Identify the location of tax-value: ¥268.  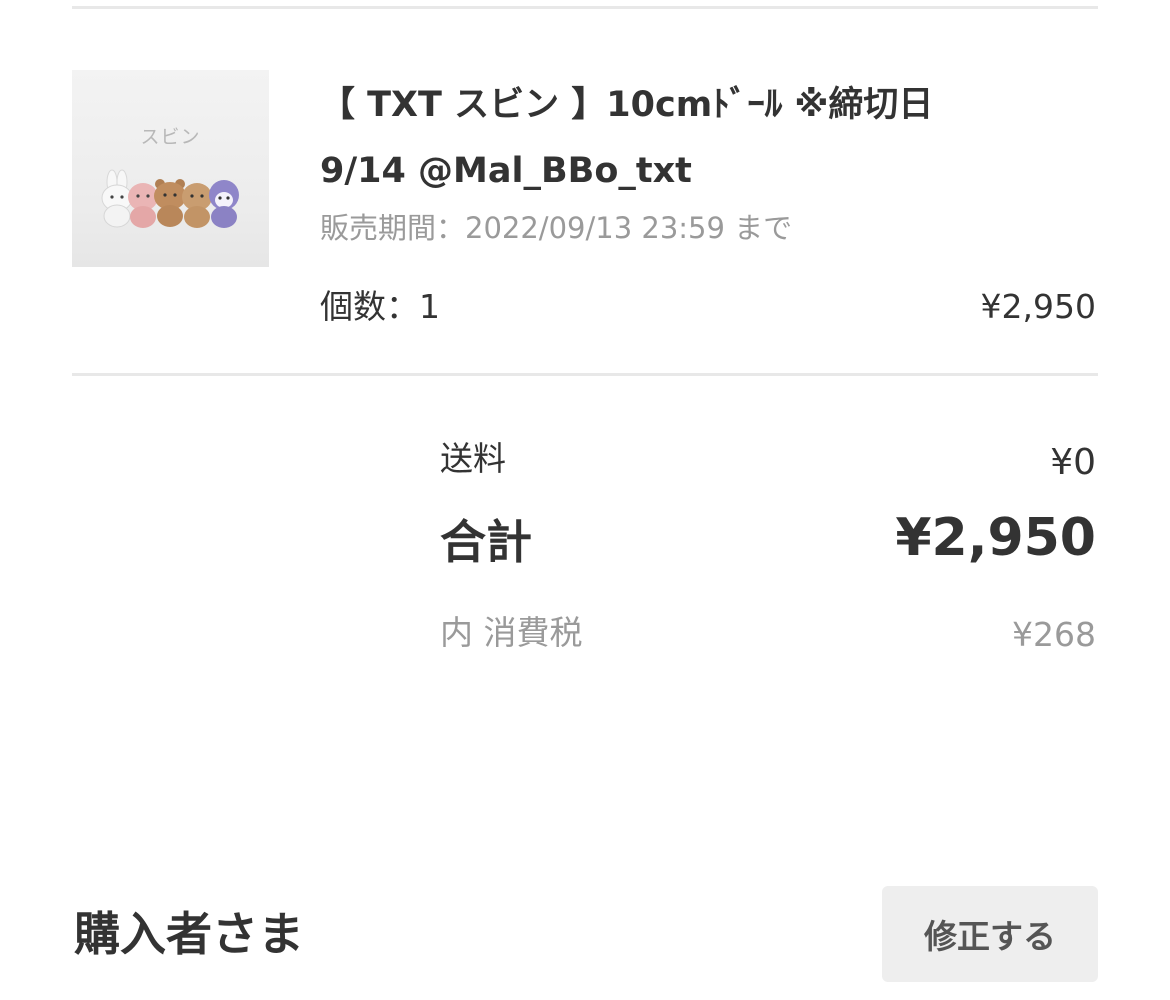
(1054, 634).